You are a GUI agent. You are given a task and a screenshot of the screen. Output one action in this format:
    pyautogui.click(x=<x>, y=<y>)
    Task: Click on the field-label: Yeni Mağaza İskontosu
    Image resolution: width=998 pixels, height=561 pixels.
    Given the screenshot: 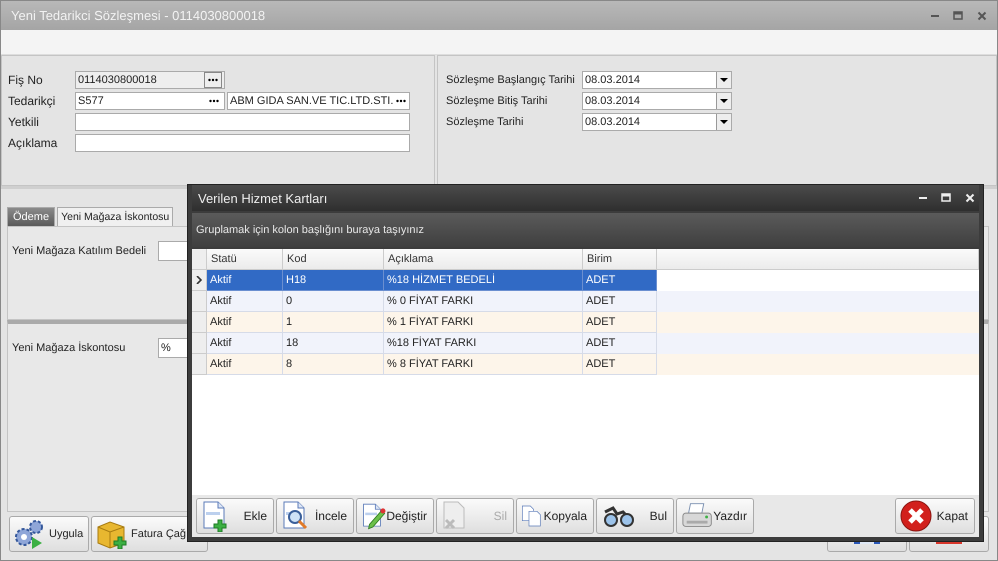 What is the action you would take?
    pyautogui.click(x=69, y=348)
    